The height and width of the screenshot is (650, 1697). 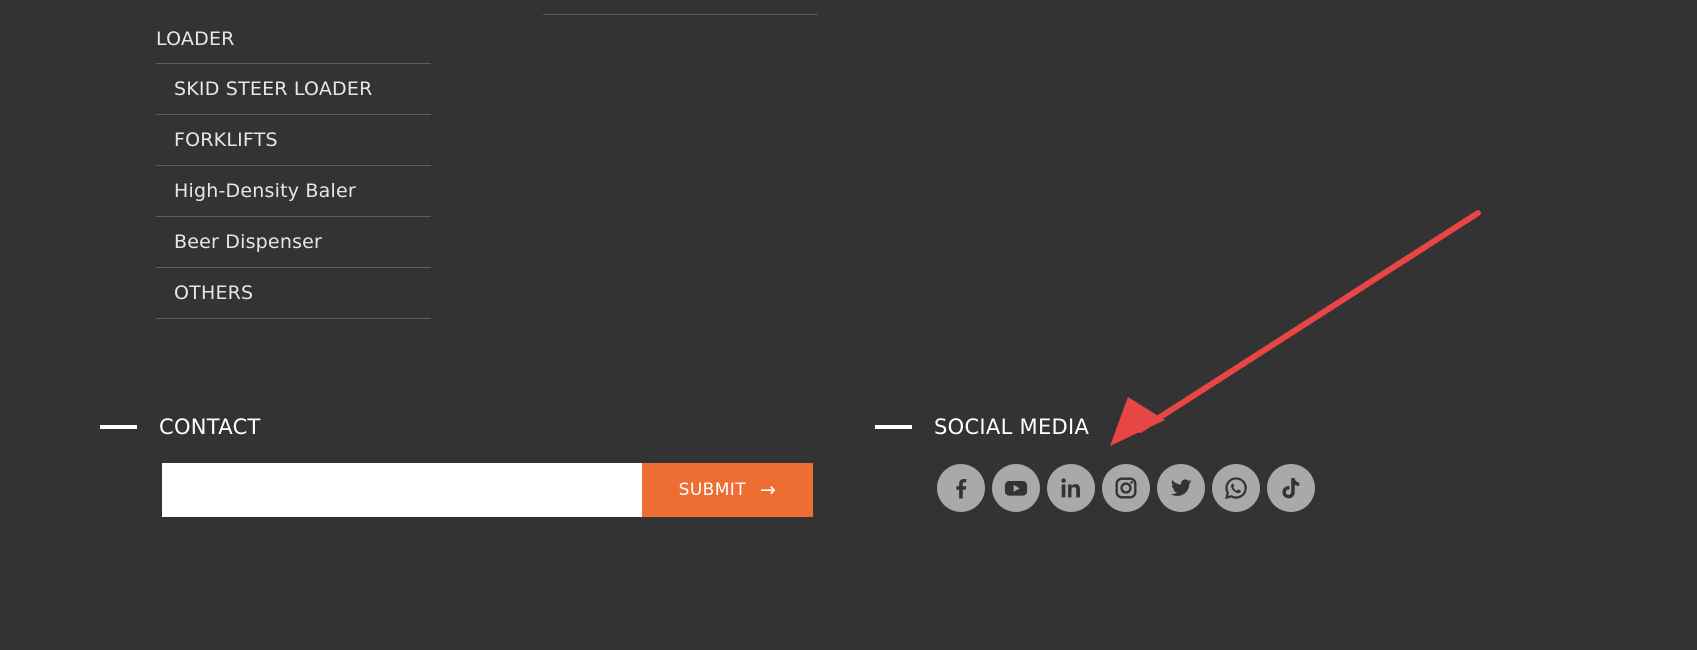 I want to click on tiktok-icon, so click(x=1291, y=488).